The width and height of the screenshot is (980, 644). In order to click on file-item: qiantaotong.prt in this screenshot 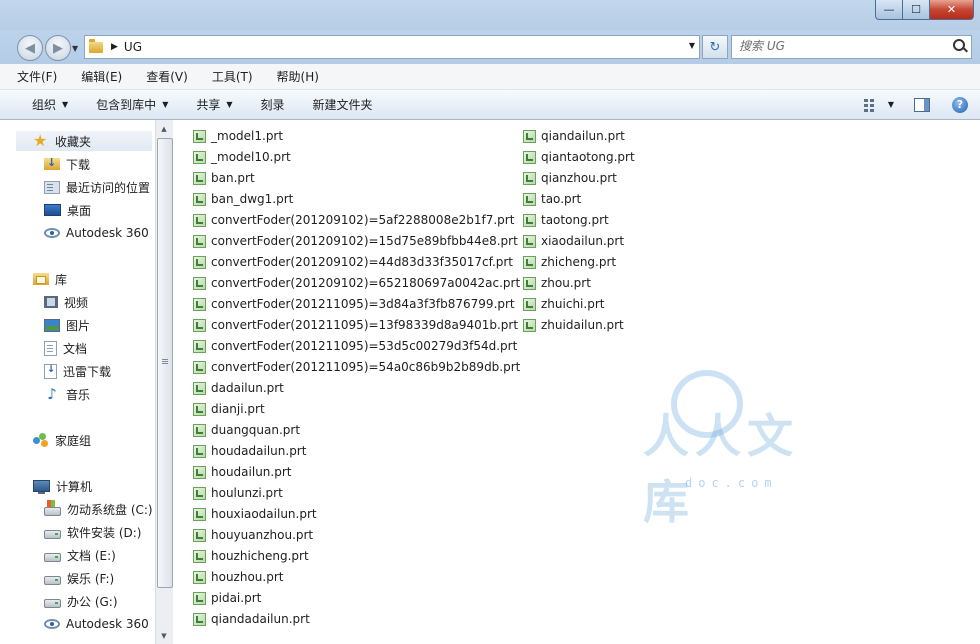, I will do `click(579, 157)`.